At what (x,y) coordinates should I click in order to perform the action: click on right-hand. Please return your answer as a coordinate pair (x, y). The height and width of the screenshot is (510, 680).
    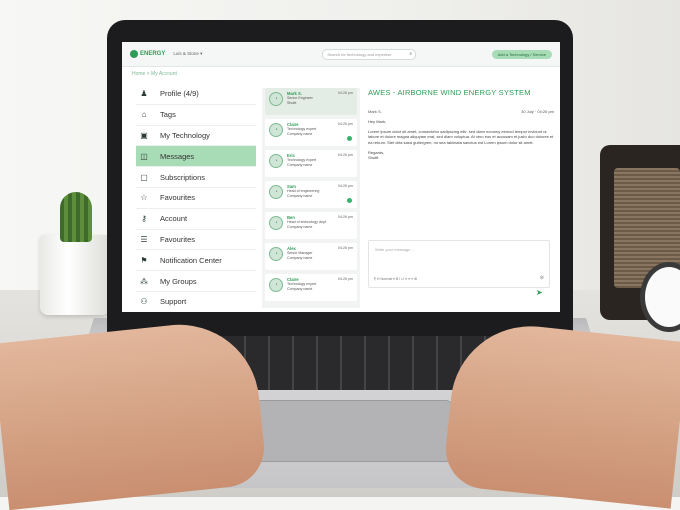
    Looking at the image, I should click on (560, 413).